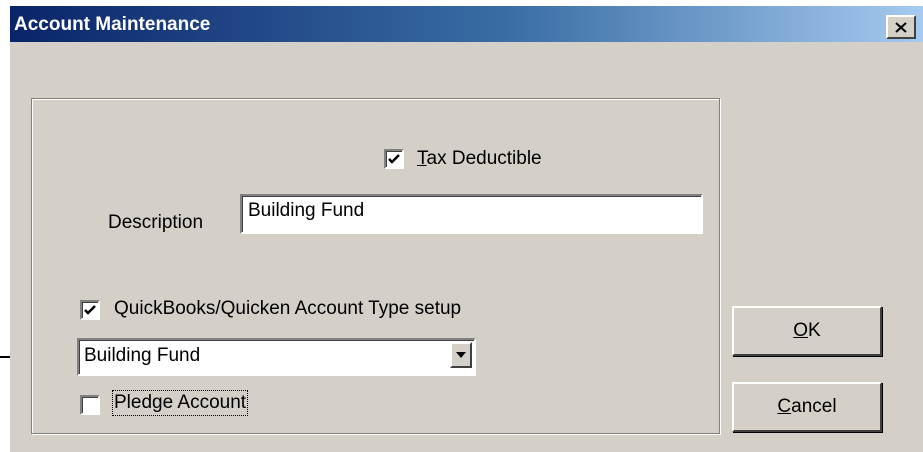 The width and height of the screenshot is (923, 452). I want to click on close-icon, so click(901, 27).